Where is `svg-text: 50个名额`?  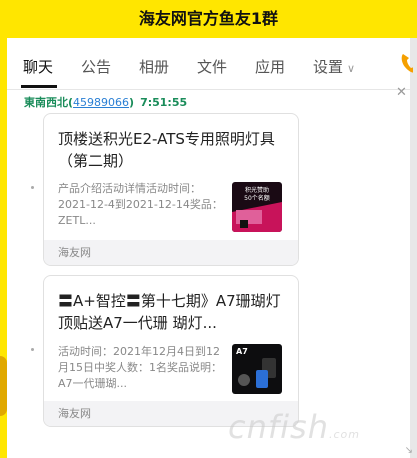 svg-text: 50个名额 is located at coordinates (257, 198).